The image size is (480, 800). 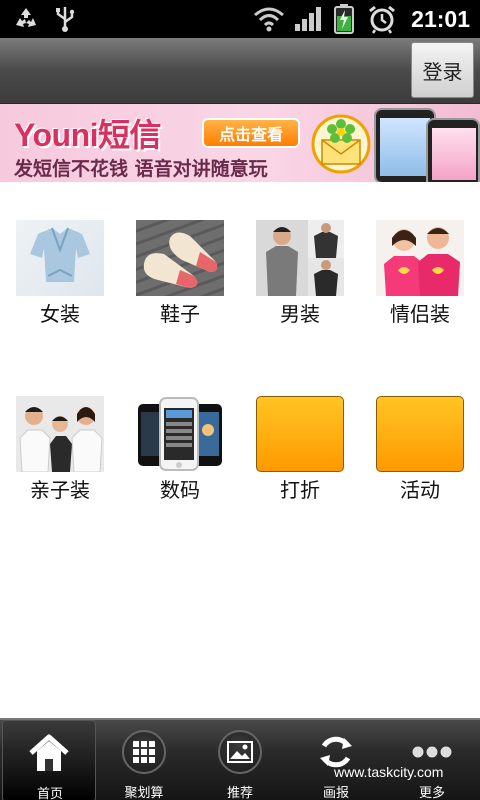 What do you see at coordinates (251, 133) in the screenshot?
I see `banner-cta-button: 点击查看` at bounding box center [251, 133].